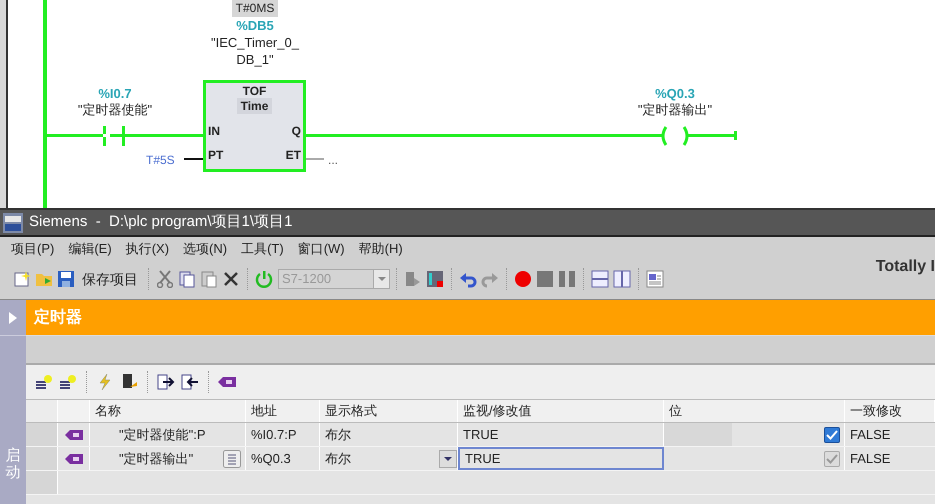  What do you see at coordinates (315, 159) in the screenshot?
I see `et-wire` at bounding box center [315, 159].